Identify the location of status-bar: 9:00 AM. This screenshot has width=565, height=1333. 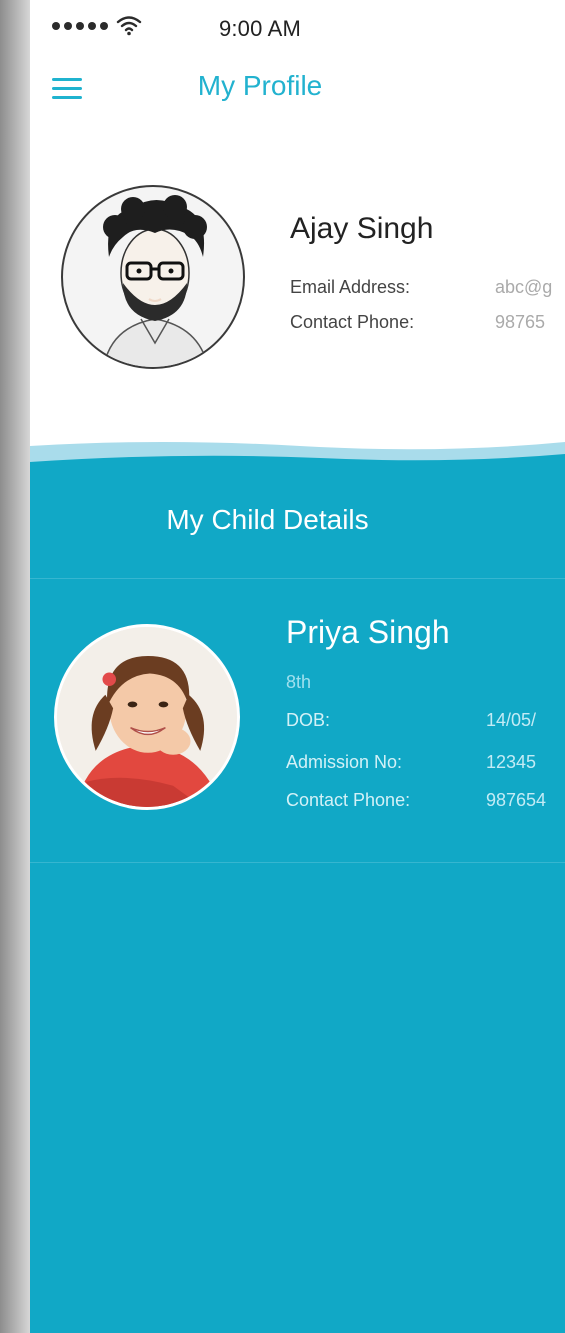
(297, 28).